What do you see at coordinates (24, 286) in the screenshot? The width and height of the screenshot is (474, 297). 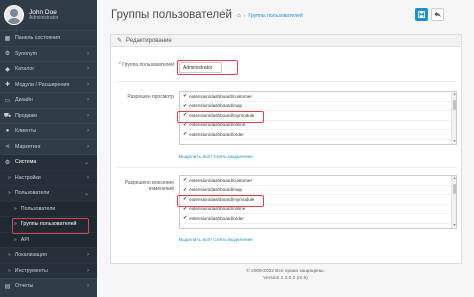 I see `sidebar-item-label: Отчеты` at bounding box center [24, 286].